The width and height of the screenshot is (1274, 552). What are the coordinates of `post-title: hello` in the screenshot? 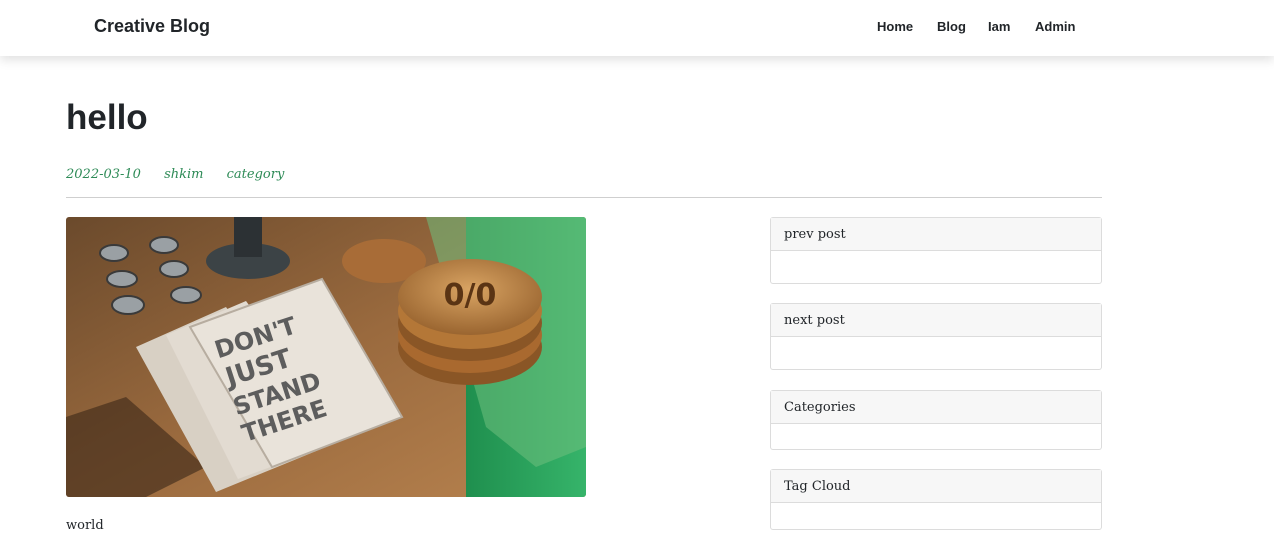 It's located at (107, 117).